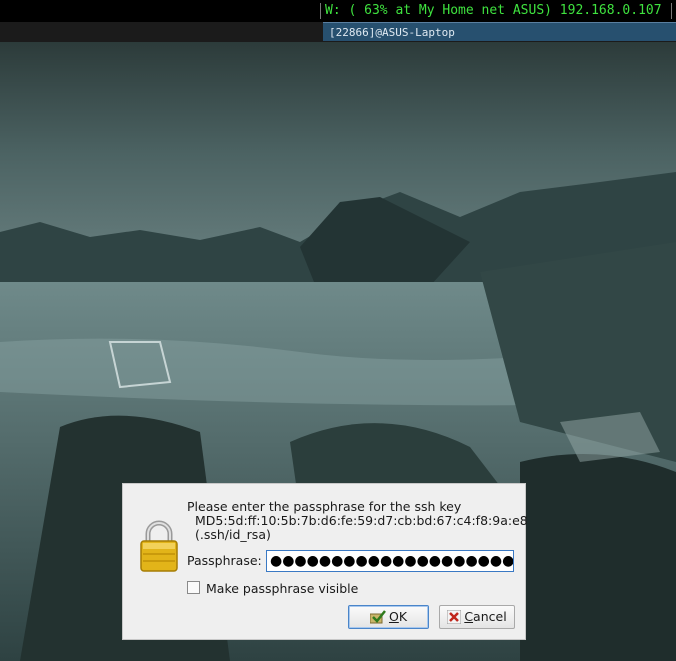 Image resolution: width=676 pixels, height=661 pixels. I want to click on window-title-tab: [22866]@ASUS-Laptop, so click(499, 31).